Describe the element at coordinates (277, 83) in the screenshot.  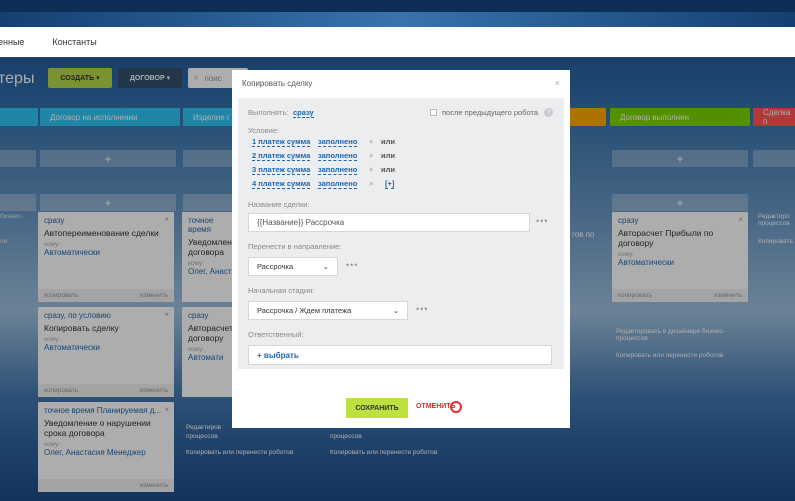
I see `dialog-title: Копировать сделку` at that location.